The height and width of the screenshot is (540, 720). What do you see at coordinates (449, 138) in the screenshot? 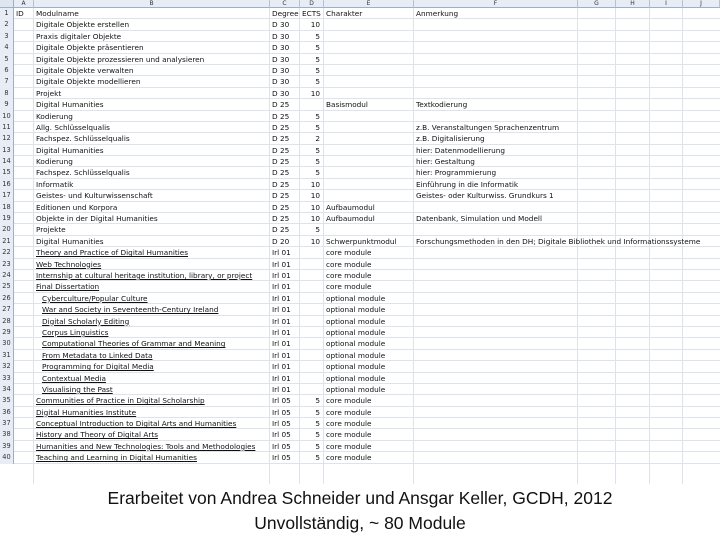
I see `cell-anmerkung: z.B. Digitalisierung` at bounding box center [449, 138].